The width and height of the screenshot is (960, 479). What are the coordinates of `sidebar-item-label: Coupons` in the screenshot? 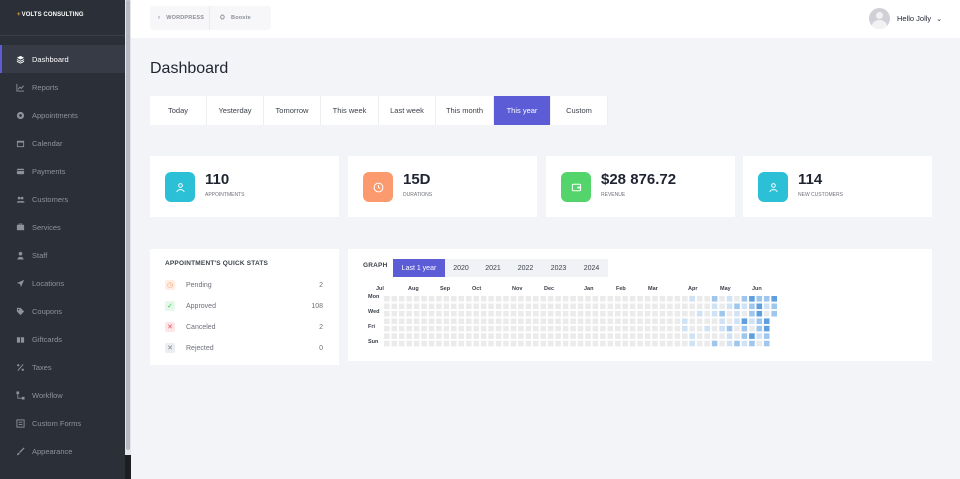 It's located at (47, 311).